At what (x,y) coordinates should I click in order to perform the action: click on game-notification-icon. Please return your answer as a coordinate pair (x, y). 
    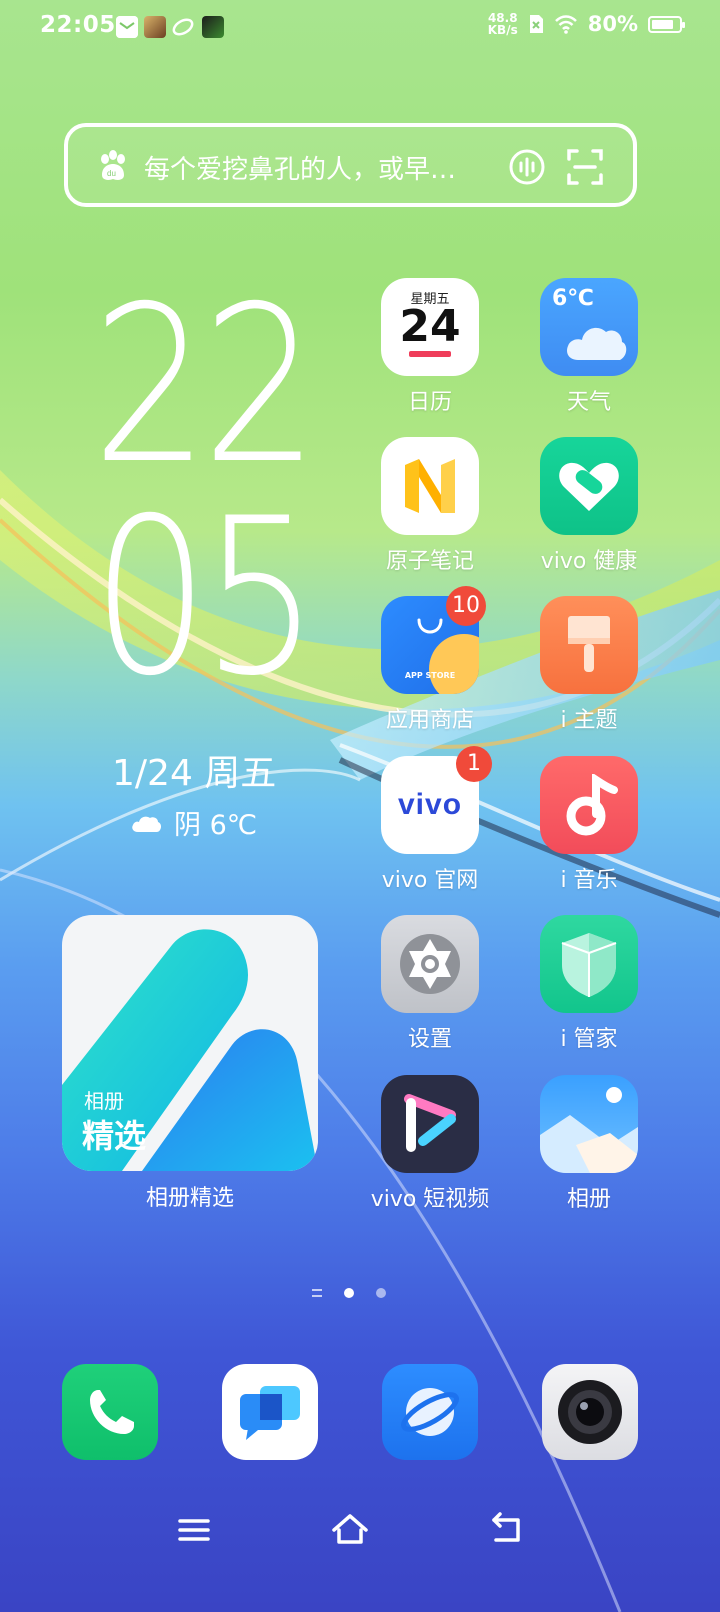
    Looking at the image, I should click on (155, 27).